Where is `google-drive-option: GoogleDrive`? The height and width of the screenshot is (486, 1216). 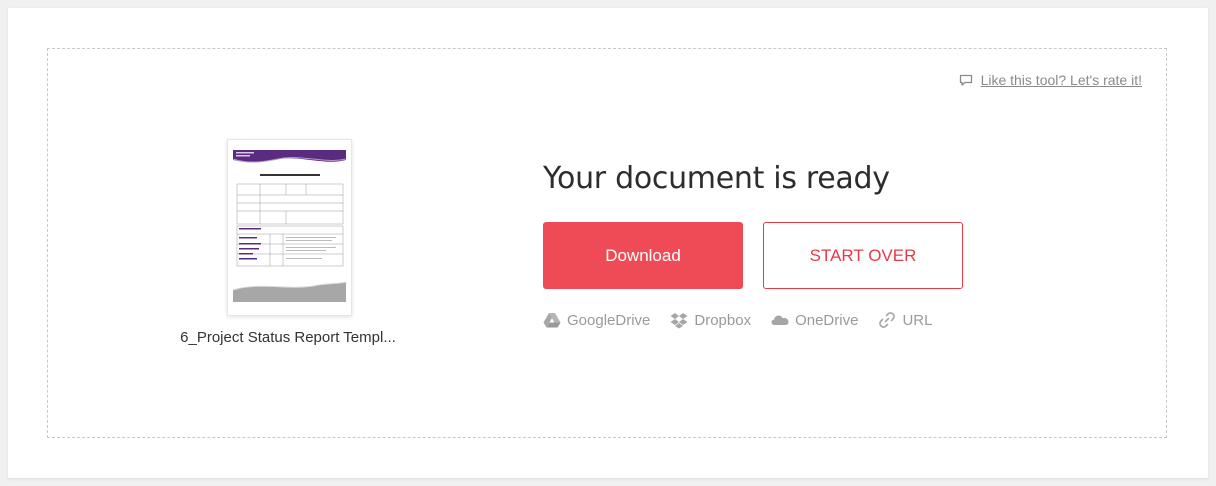
google-drive-option: GoogleDrive is located at coordinates (596, 320).